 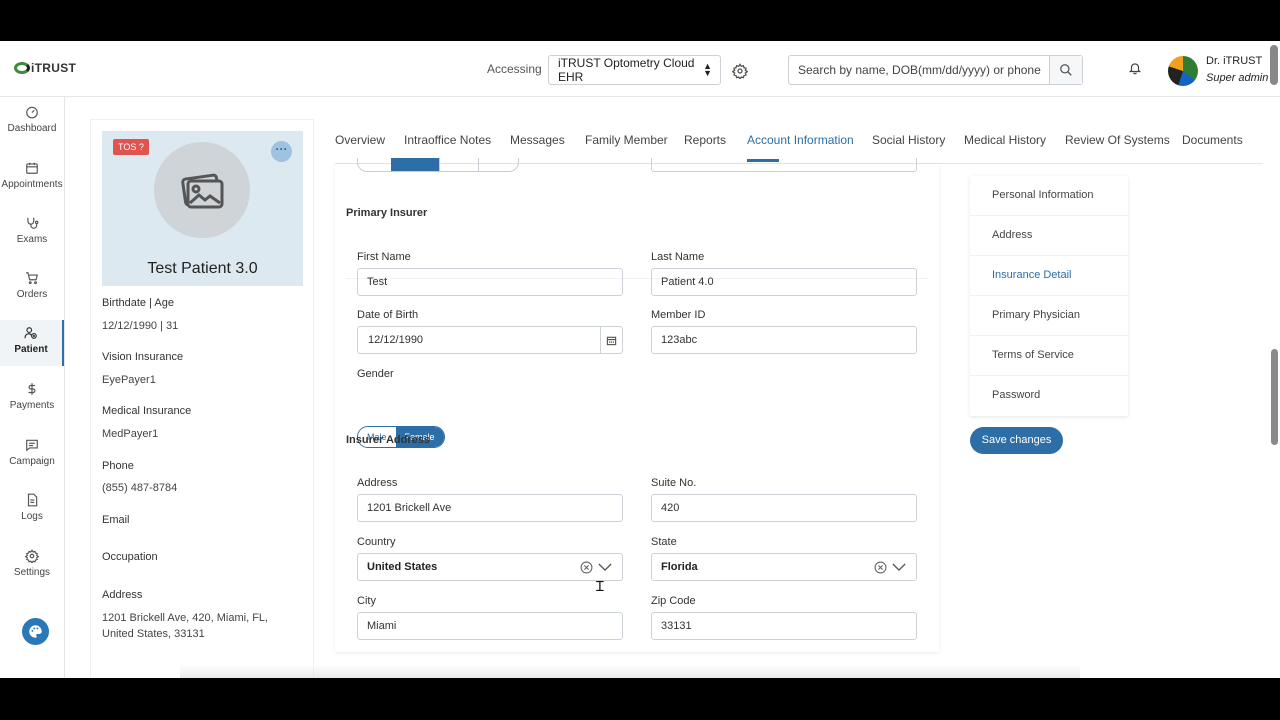 What do you see at coordinates (438, 165) in the screenshot?
I see `segmented-control-partial` at bounding box center [438, 165].